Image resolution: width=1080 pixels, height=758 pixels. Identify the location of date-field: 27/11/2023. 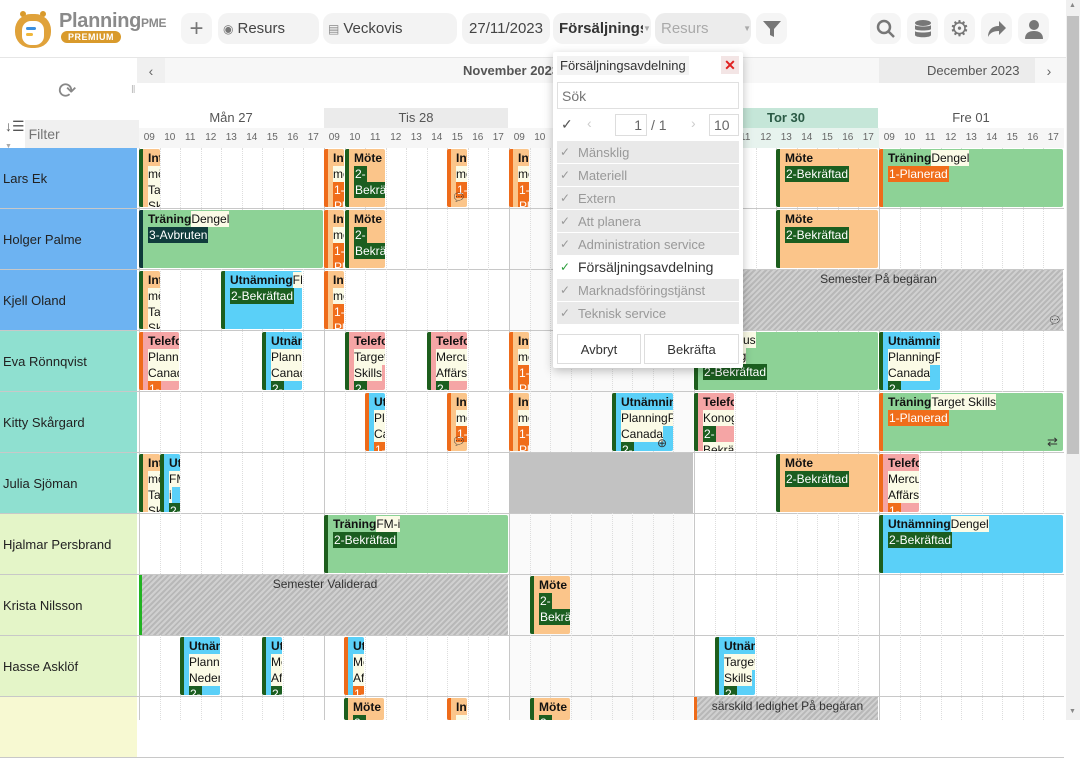
(506, 28).